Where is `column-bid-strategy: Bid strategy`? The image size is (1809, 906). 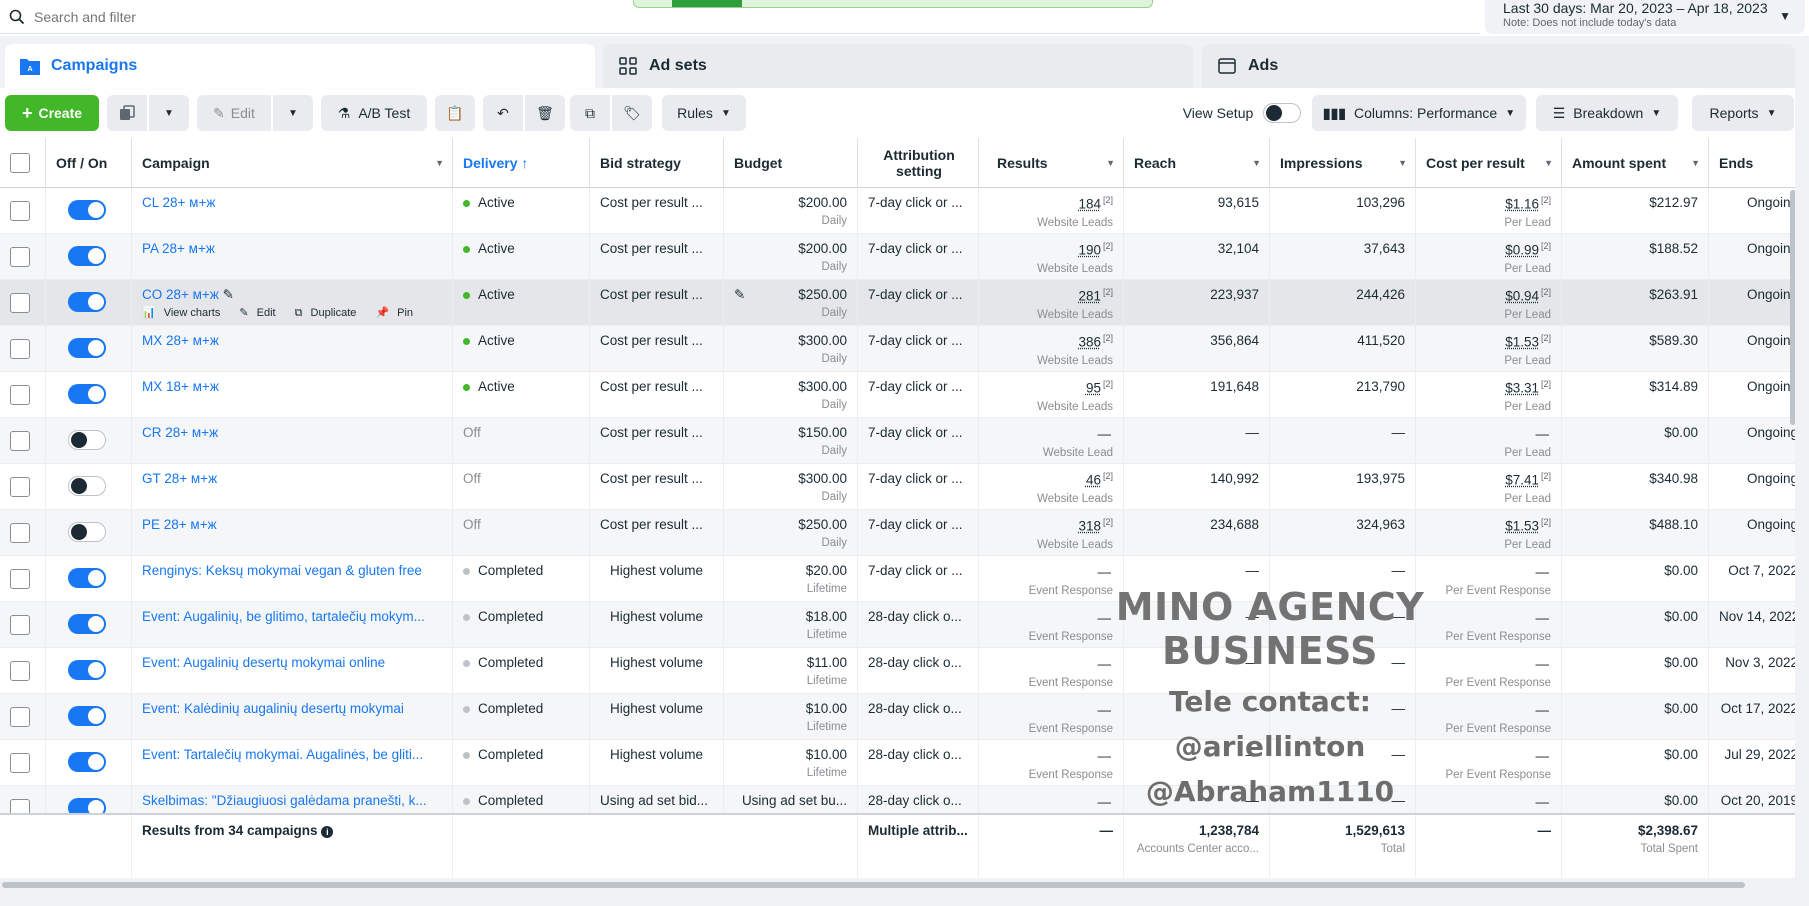
column-bid-strategy: Bid strategy is located at coordinates (657, 163).